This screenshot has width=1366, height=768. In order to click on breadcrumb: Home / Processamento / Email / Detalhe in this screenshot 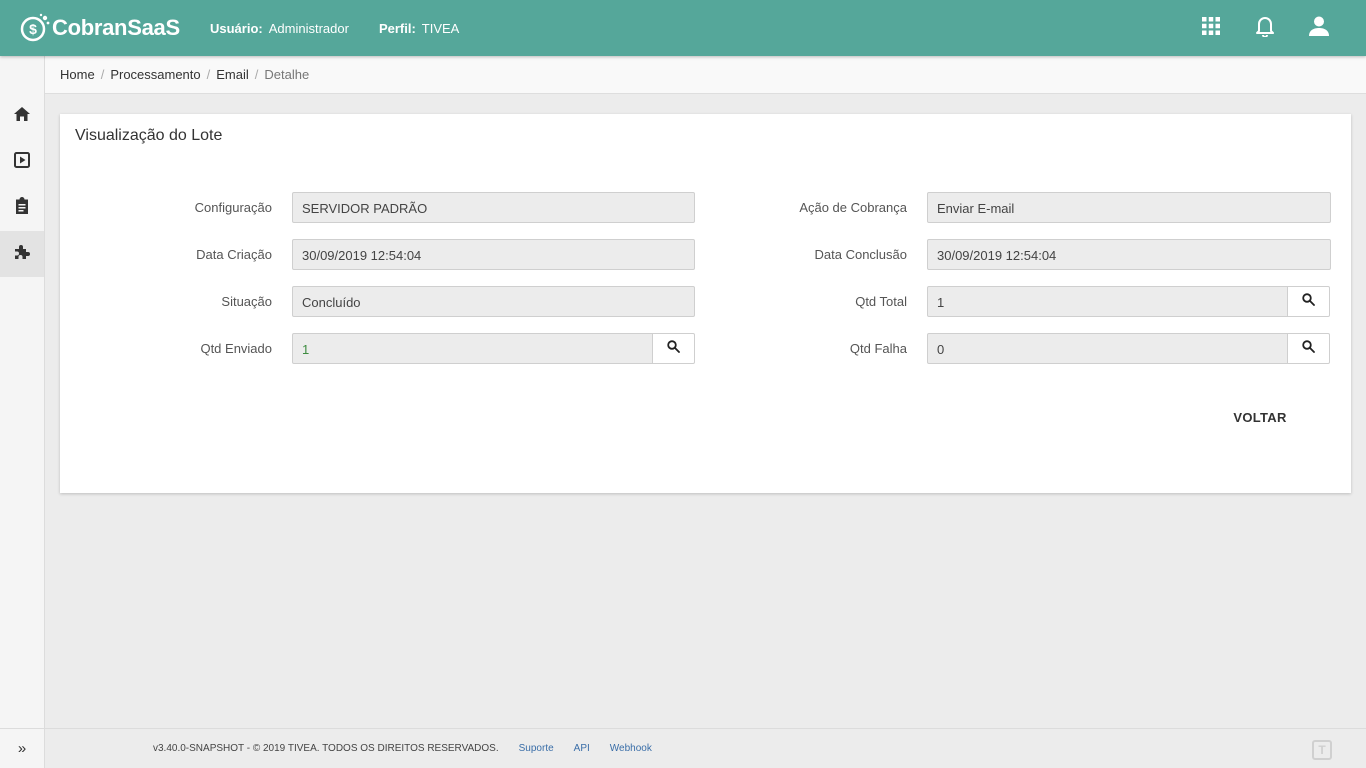, I will do `click(705, 75)`.